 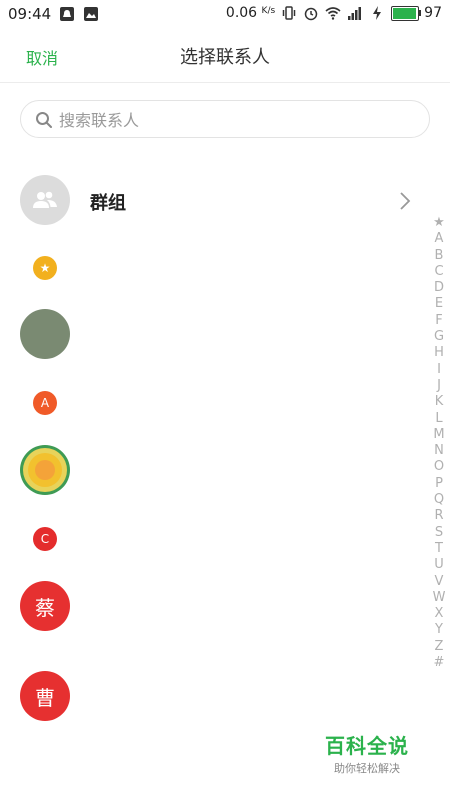 What do you see at coordinates (268, 11) in the screenshot?
I see `network-speed-unit: K/s` at bounding box center [268, 11].